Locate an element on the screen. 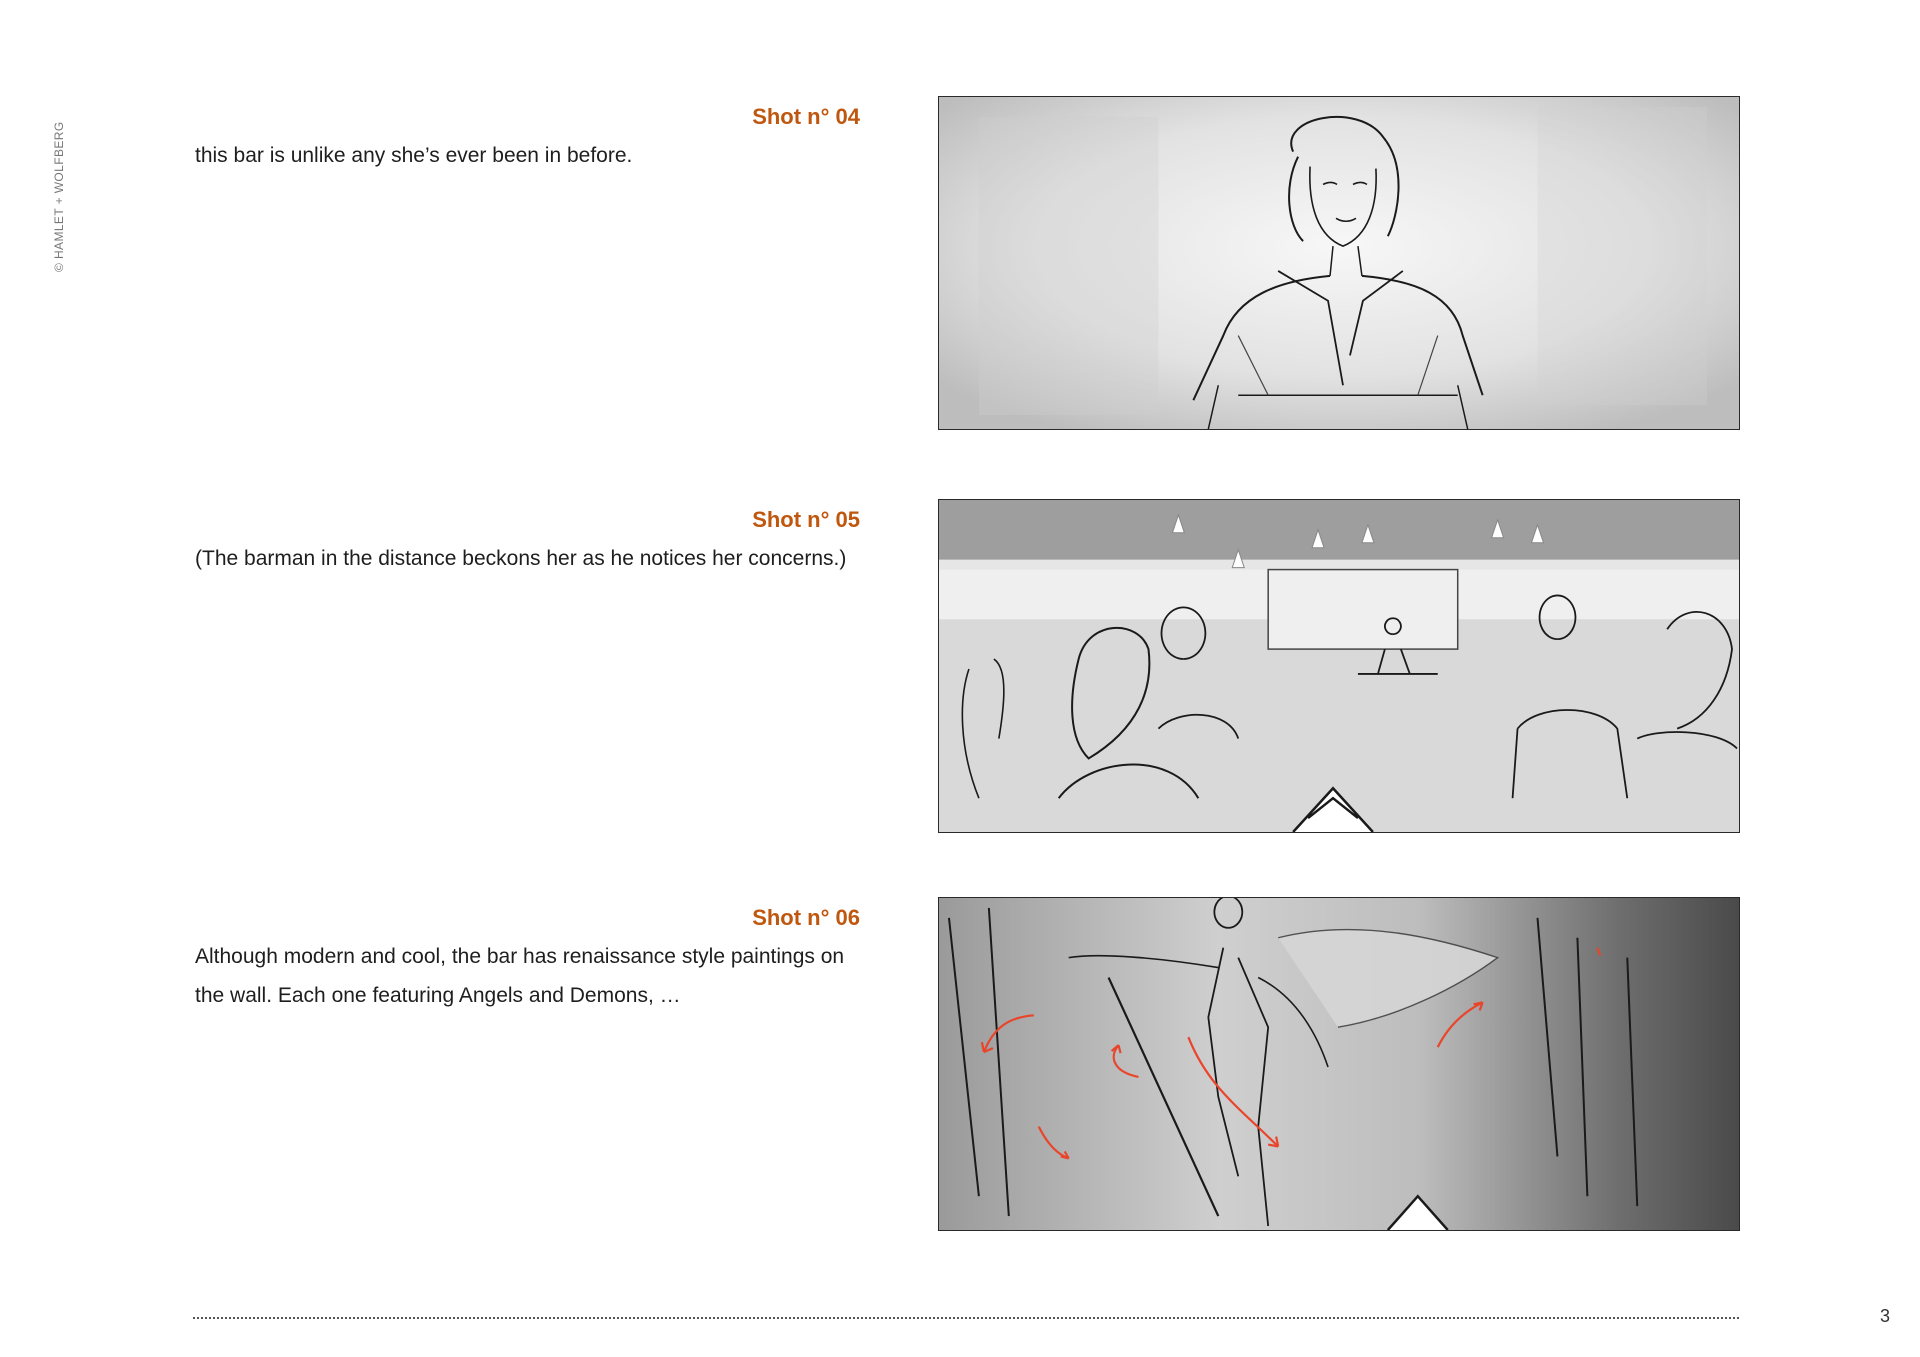  shot-05-sketch is located at coordinates (1339, 666).